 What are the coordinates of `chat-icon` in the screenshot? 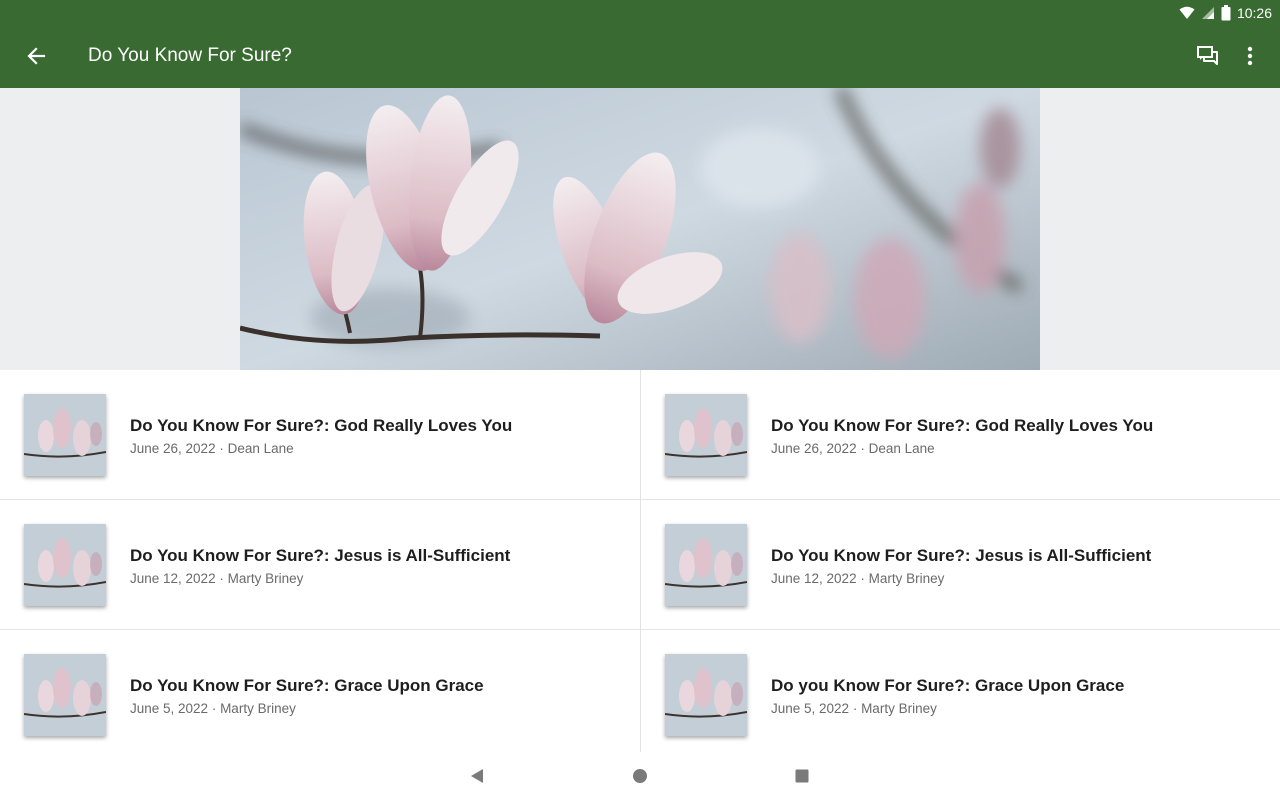 It's located at (1207, 55).